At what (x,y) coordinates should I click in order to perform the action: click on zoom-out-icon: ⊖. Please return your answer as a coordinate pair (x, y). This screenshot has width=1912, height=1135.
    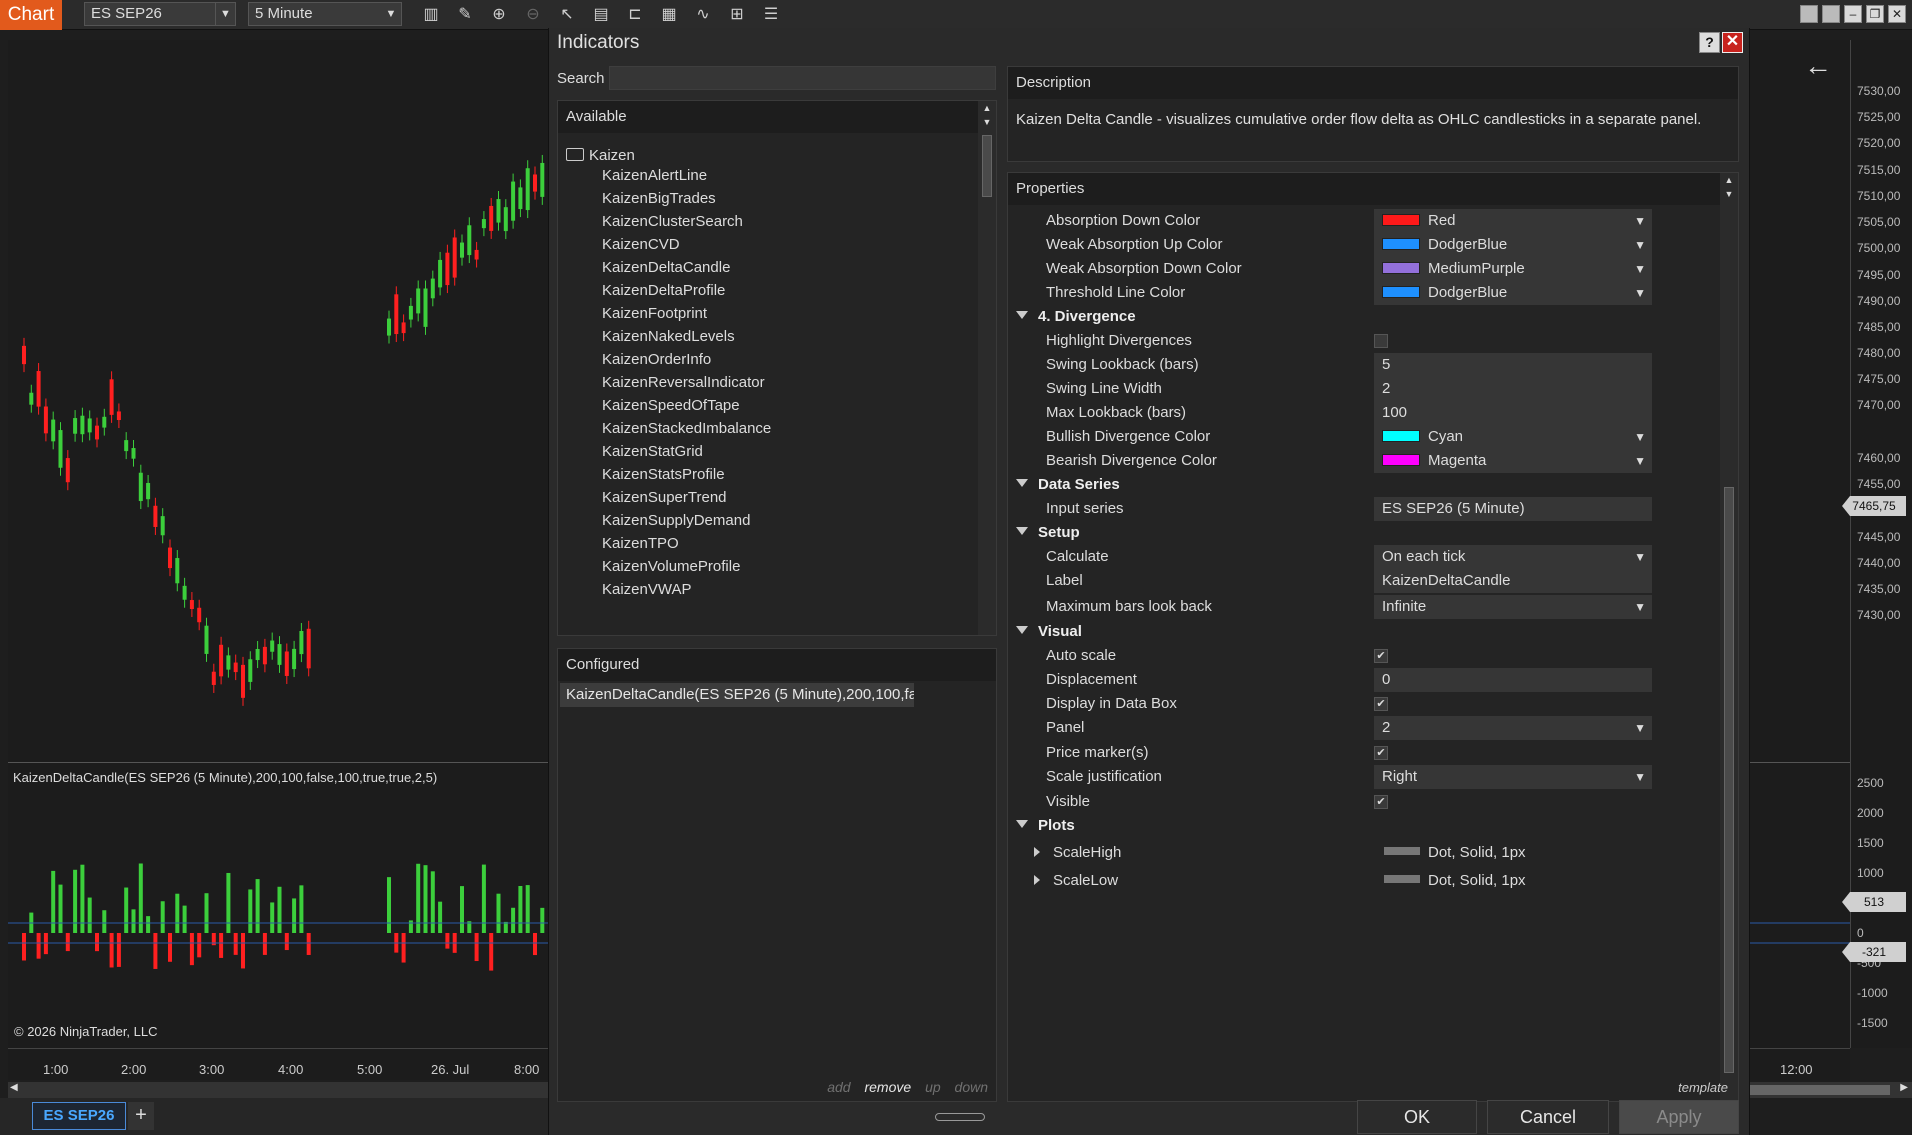
    Looking at the image, I should click on (533, 15).